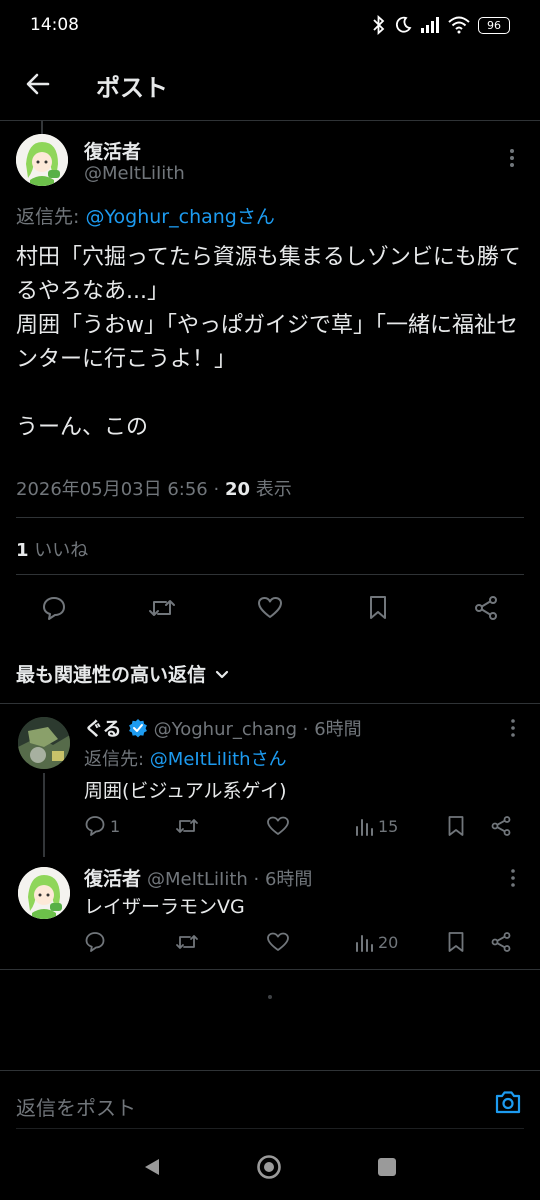  Describe the element at coordinates (22, 550) in the screenshot. I see `likes-count: 1` at that location.